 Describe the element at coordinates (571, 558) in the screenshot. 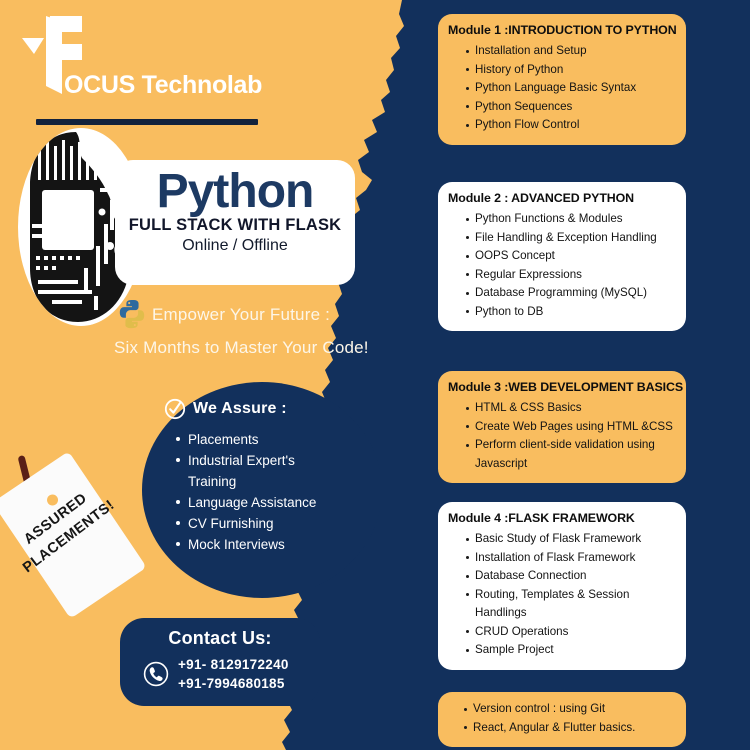

I see `list-item: Installation of Flask Framework` at that location.